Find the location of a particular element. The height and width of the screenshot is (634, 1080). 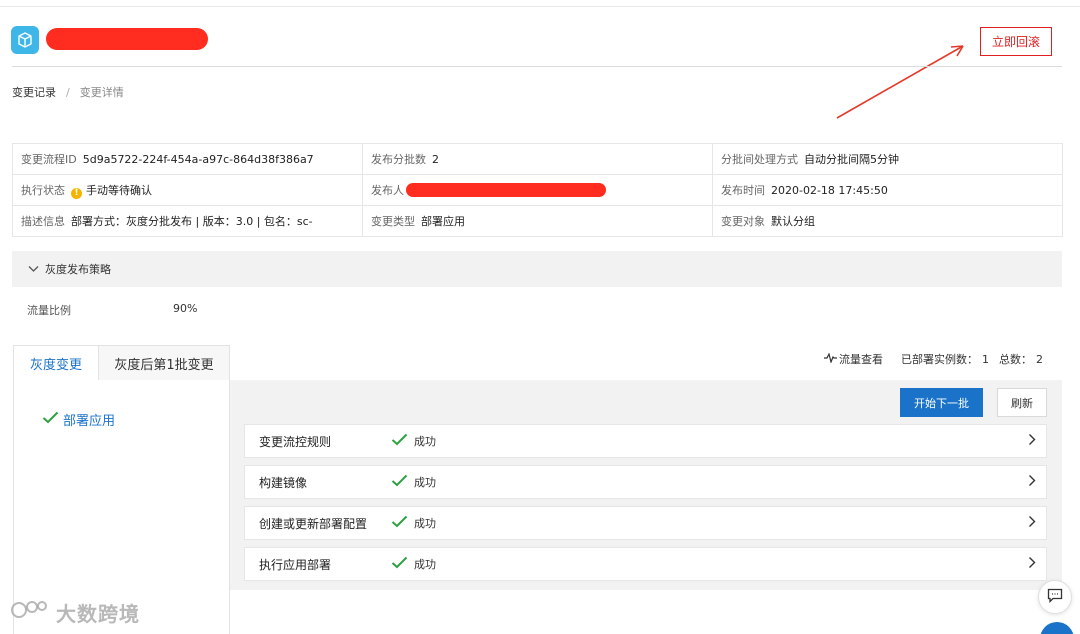

process-id-value: 5d9a5722-224f-454a-a97c-864d38f386a7 is located at coordinates (198, 159).